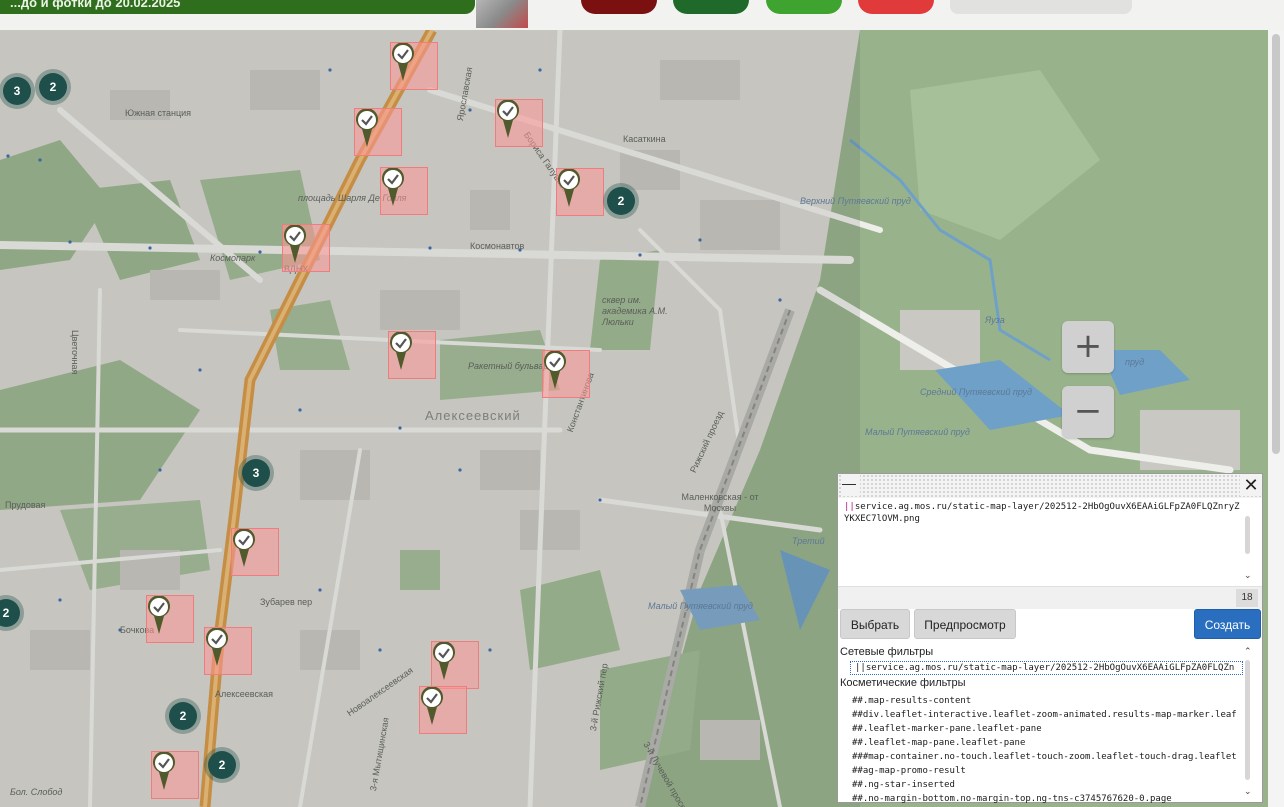  What do you see at coordinates (642, 15) in the screenshot?
I see `site-header: ...до и фотки до 20.02.2025` at bounding box center [642, 15].